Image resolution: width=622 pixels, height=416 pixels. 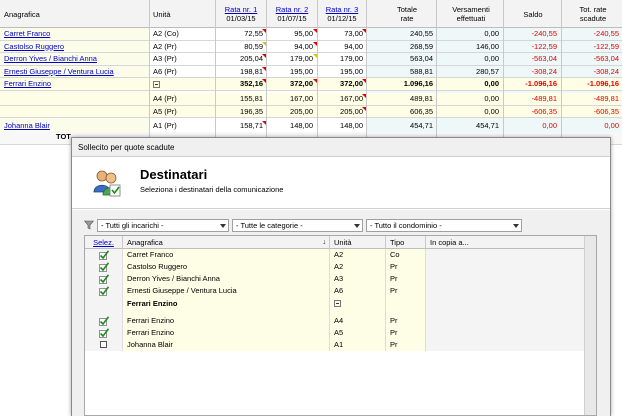 What do you see at coordinates (606, 111) in the screenshot?
I see `tot-scadute-value: -606,35` at bounding box center [606, 111].